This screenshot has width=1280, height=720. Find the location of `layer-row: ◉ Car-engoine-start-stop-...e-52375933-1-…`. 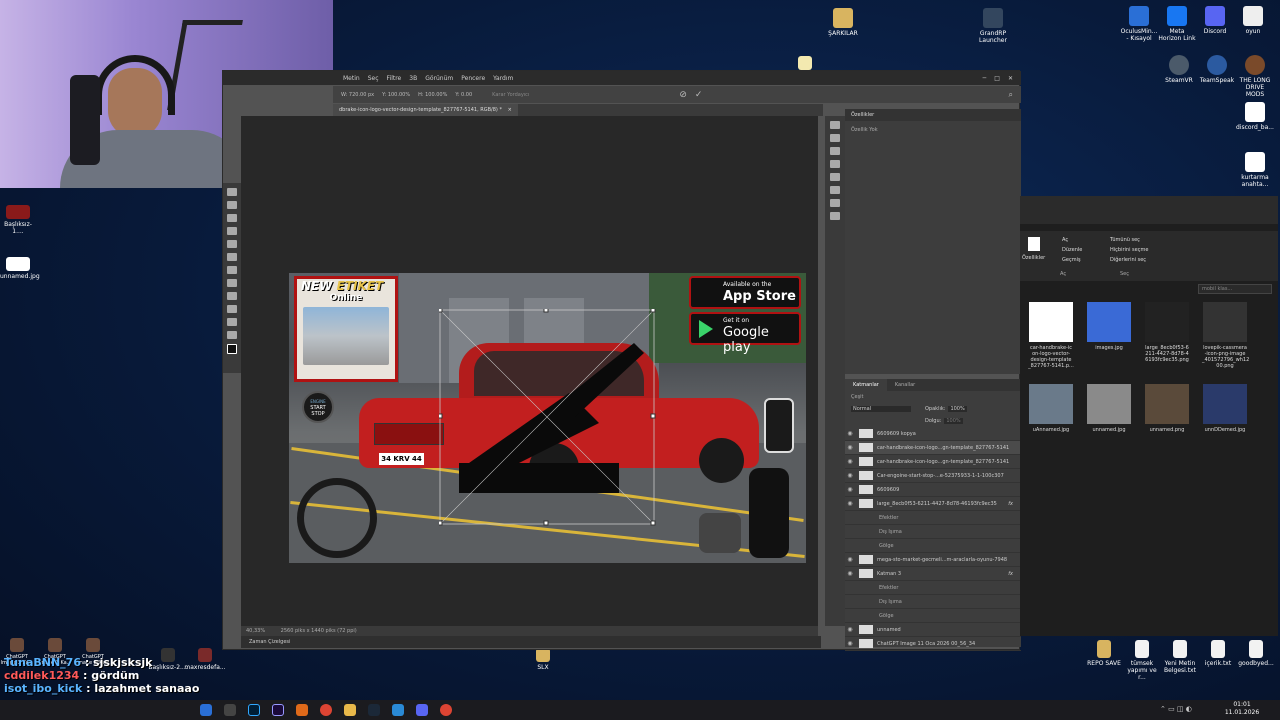

layer-row: ◉ Car-engoine-start-stop-...e-52375933-1-… is located at coordinates (933, 476).